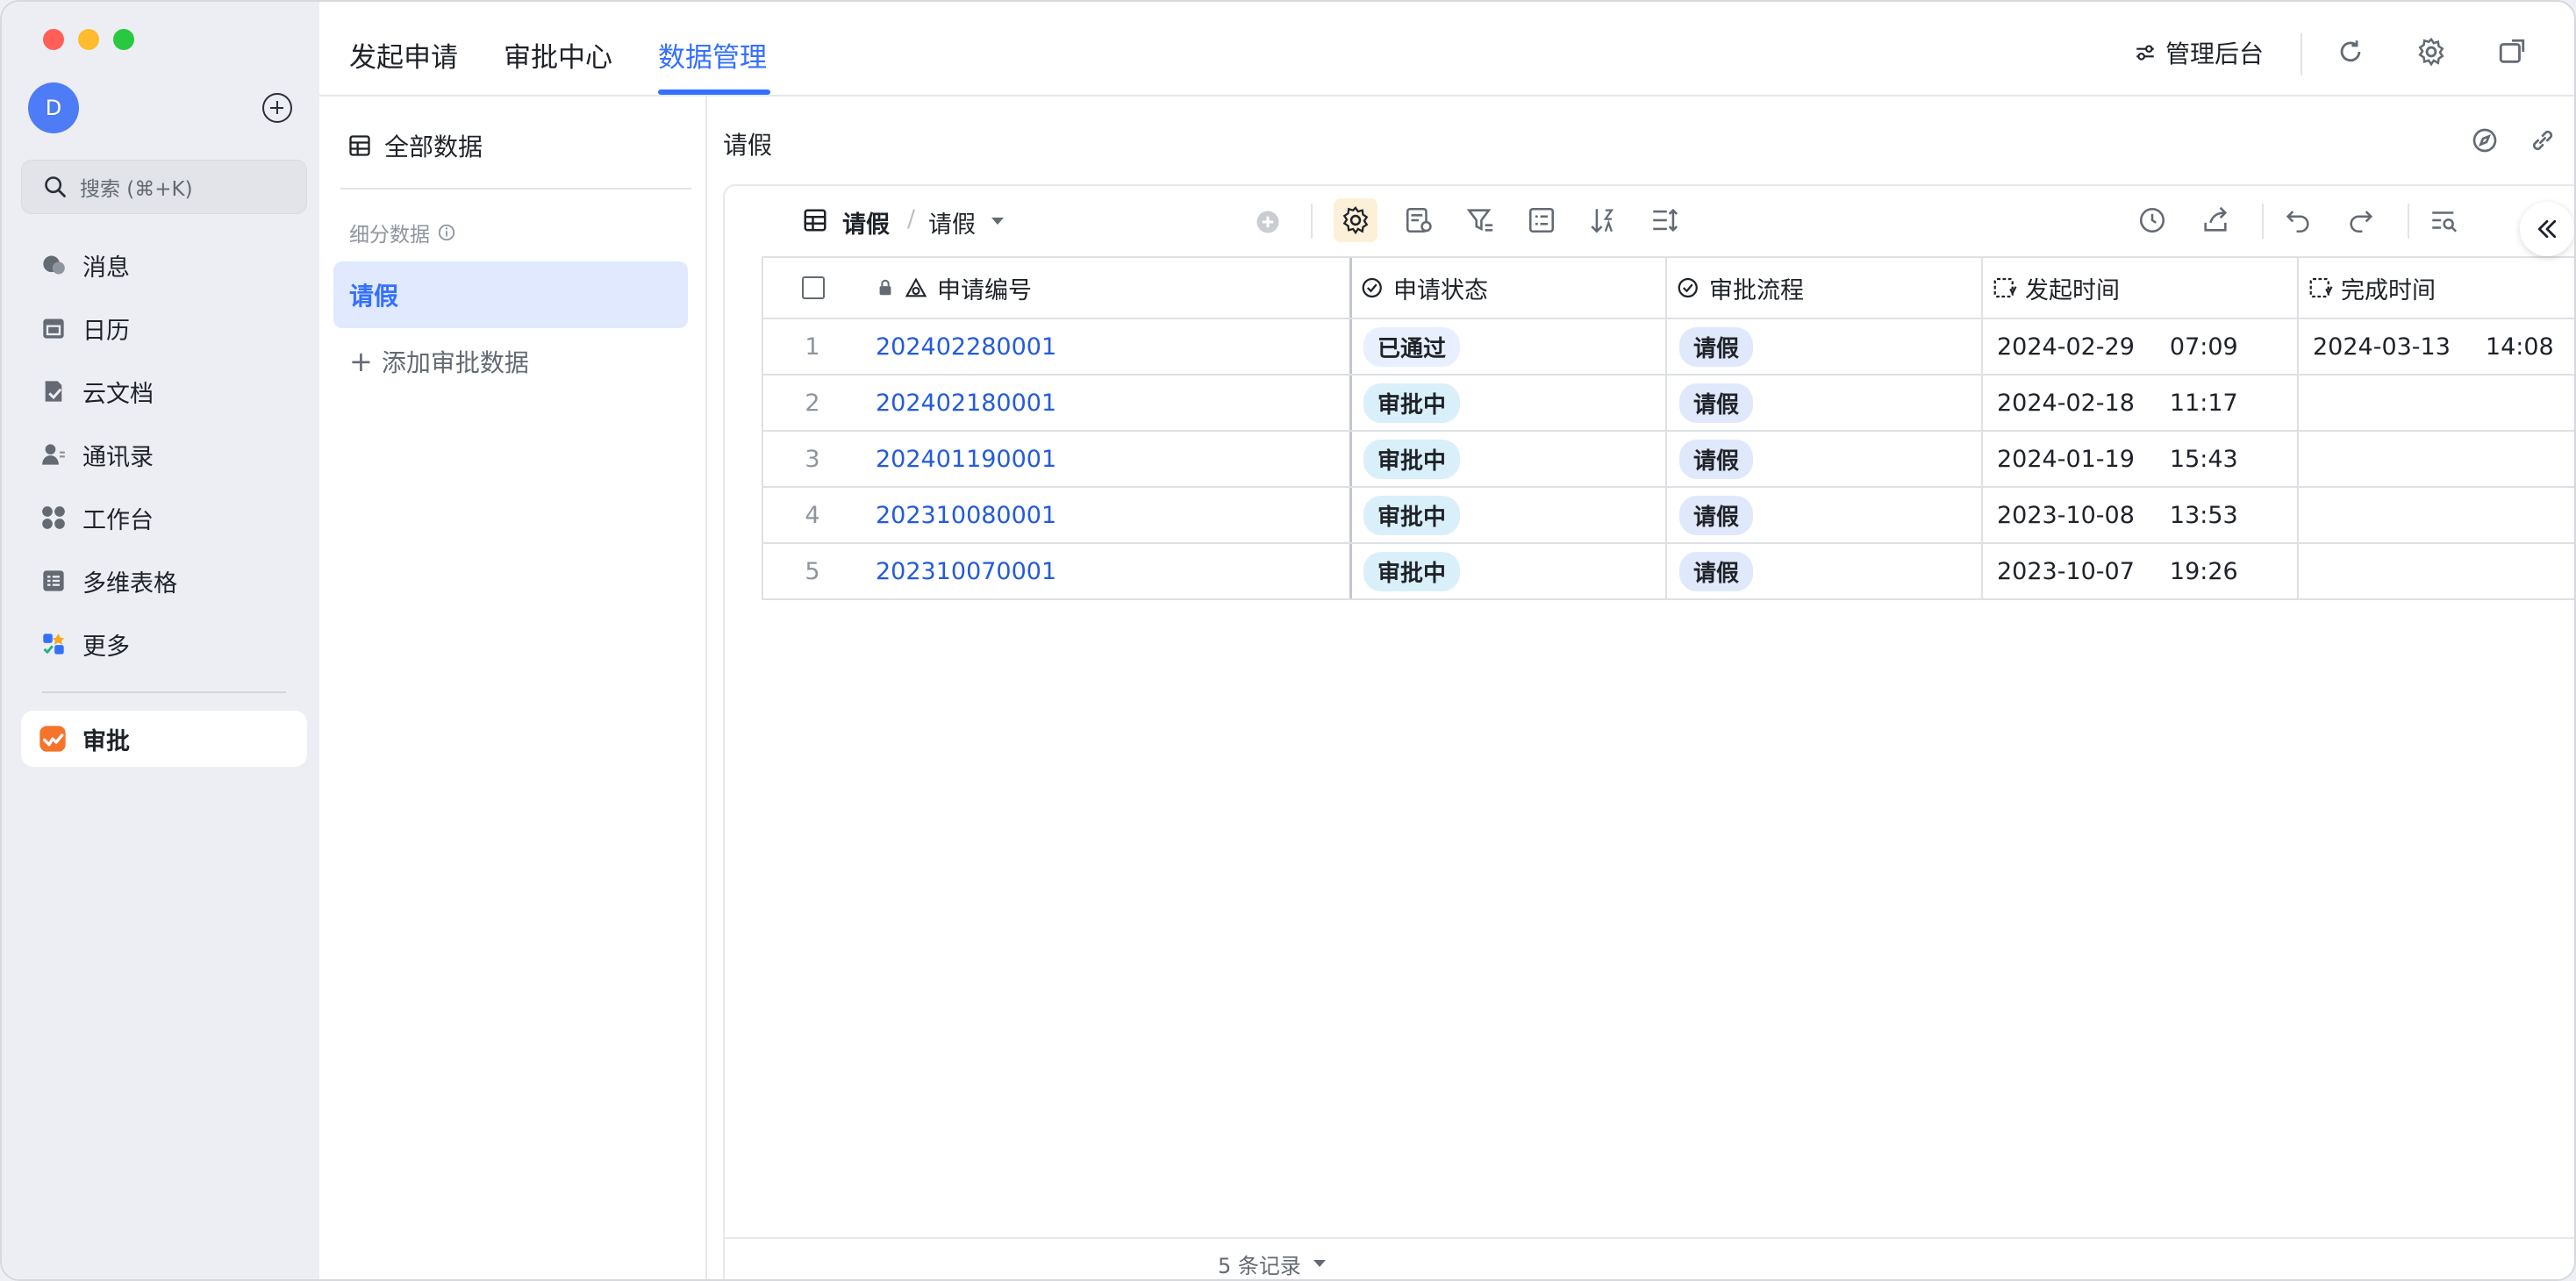 This screenshot has height=1281, width=2576. I want to click on share-icon, so click(2215, 220).